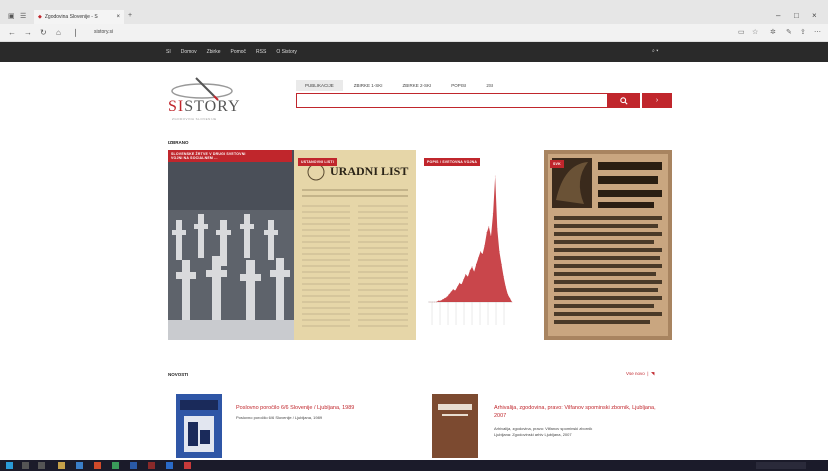  I want to click on site-info-icon: ❘, so click(75, 32).